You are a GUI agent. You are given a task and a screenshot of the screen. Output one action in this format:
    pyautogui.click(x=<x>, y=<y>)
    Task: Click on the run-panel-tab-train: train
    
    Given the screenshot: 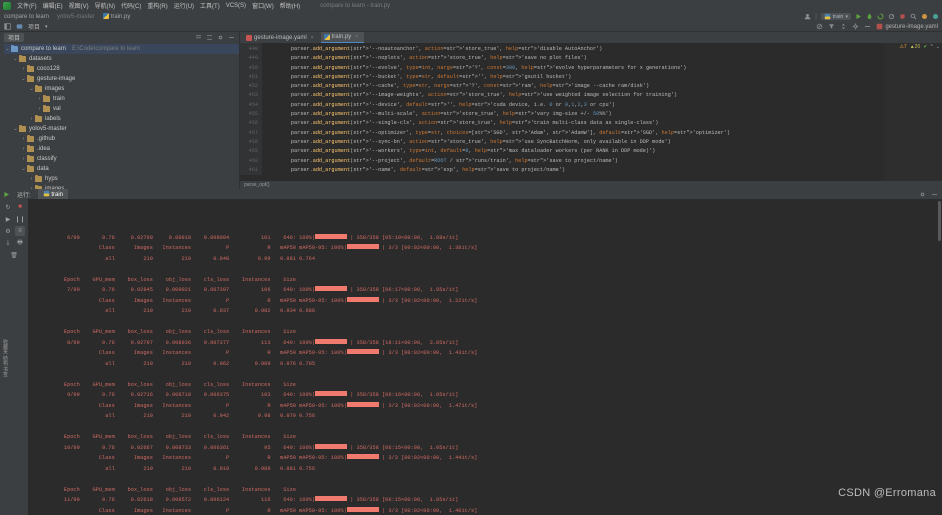 What is the action you would take?
    pyautogui.click(x=53, y=194)
    